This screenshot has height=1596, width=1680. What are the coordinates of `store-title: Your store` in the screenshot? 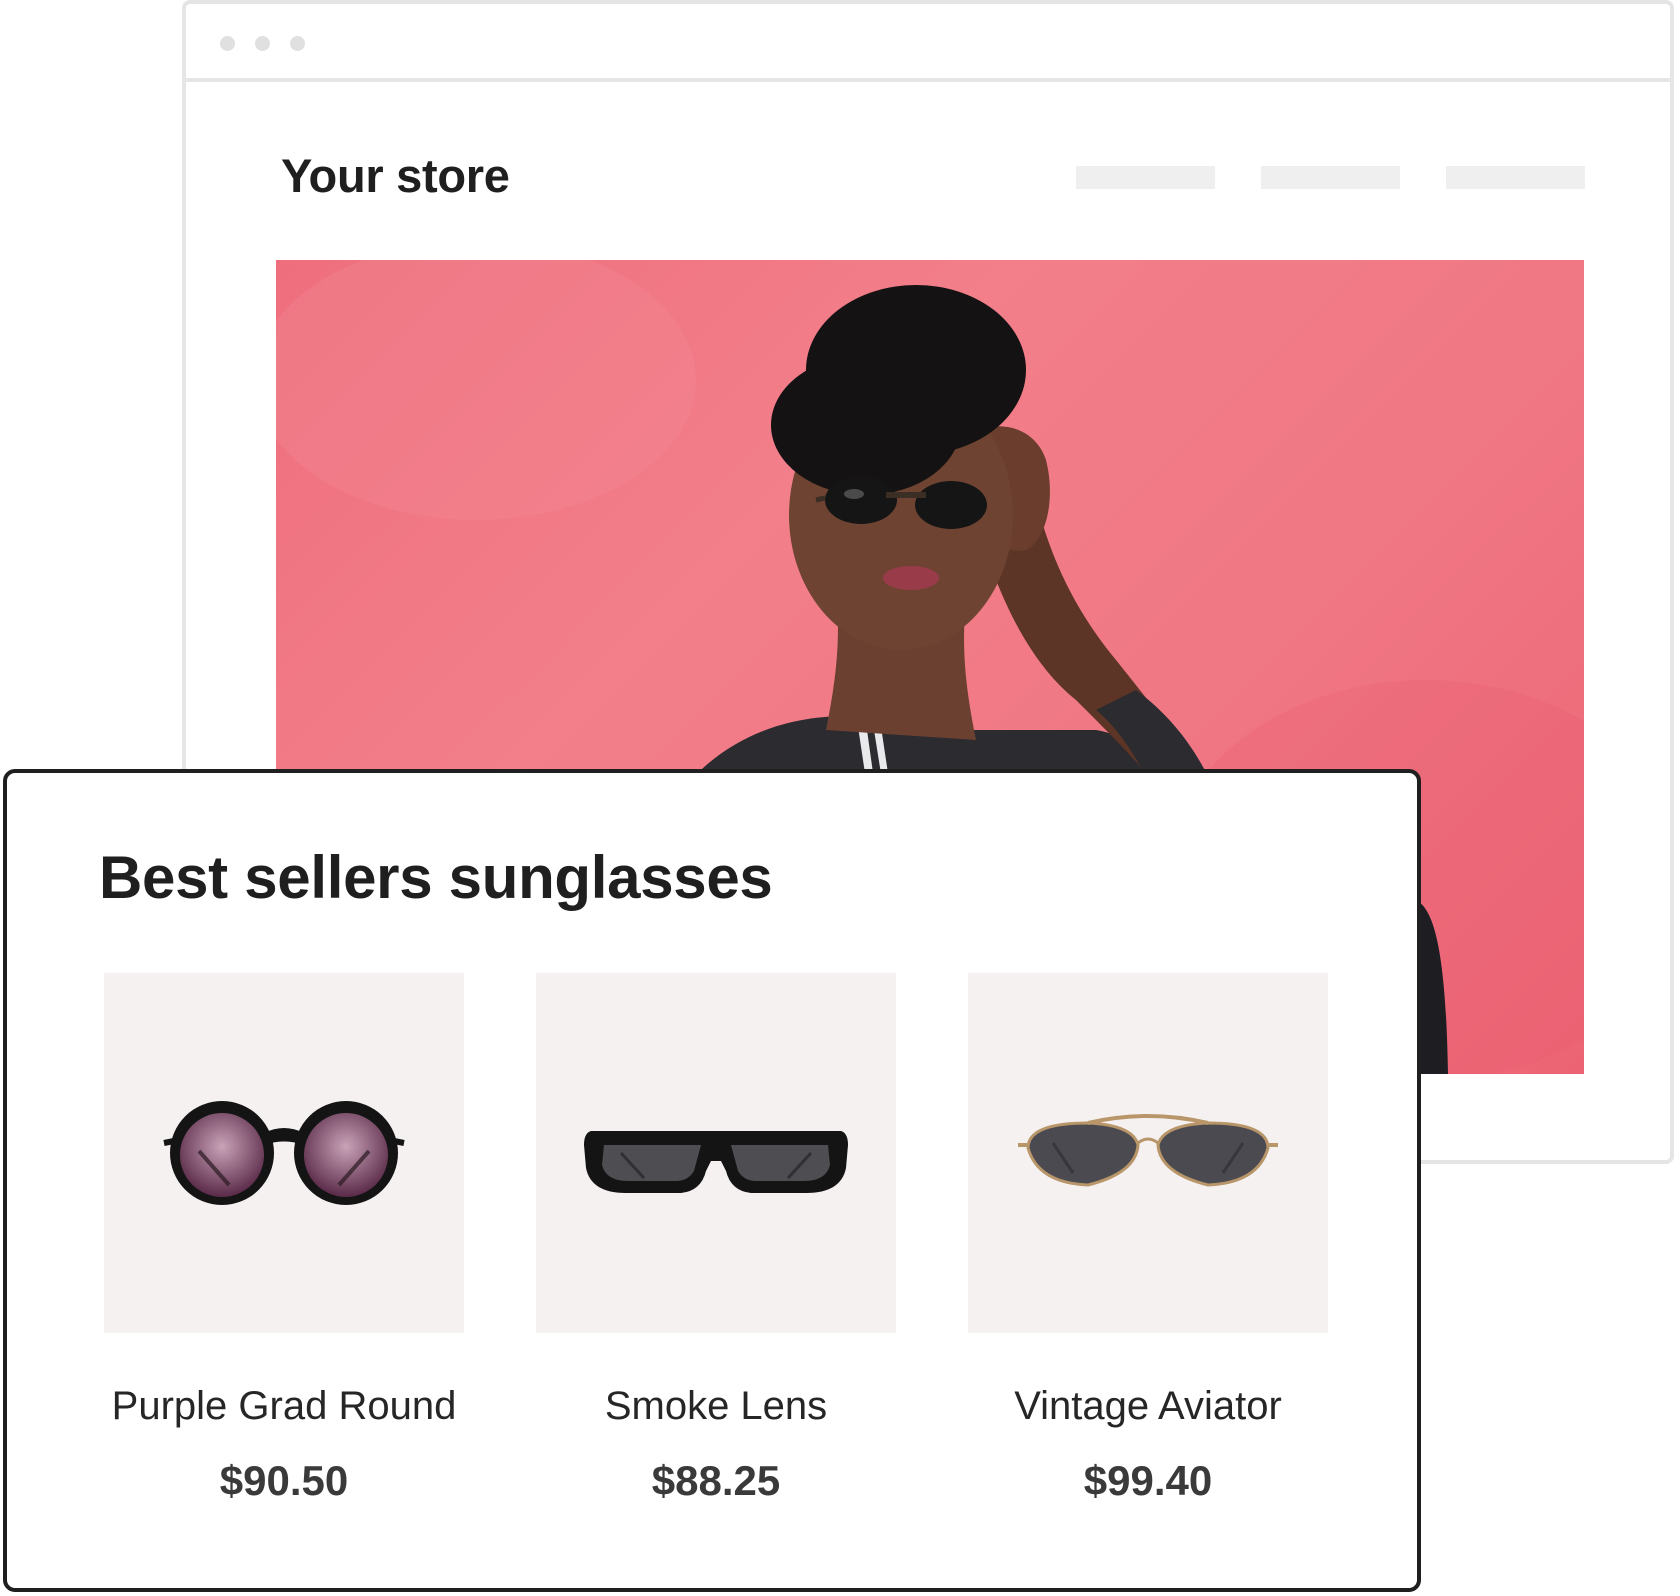 It's located at (395, 175).